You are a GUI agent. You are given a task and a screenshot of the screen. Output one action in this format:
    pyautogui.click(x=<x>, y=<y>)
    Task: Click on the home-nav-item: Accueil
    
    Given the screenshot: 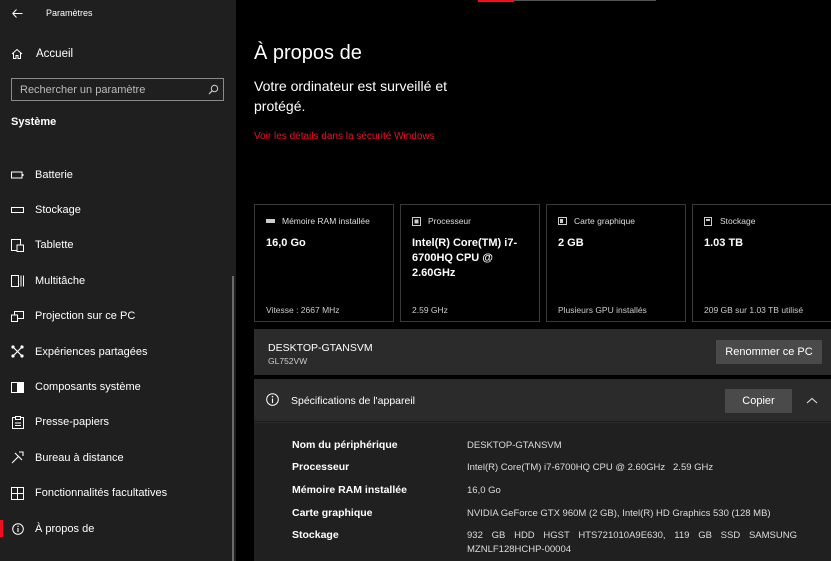 What is the action you would take?
    pyautogui.click(x=118, y=54)
    